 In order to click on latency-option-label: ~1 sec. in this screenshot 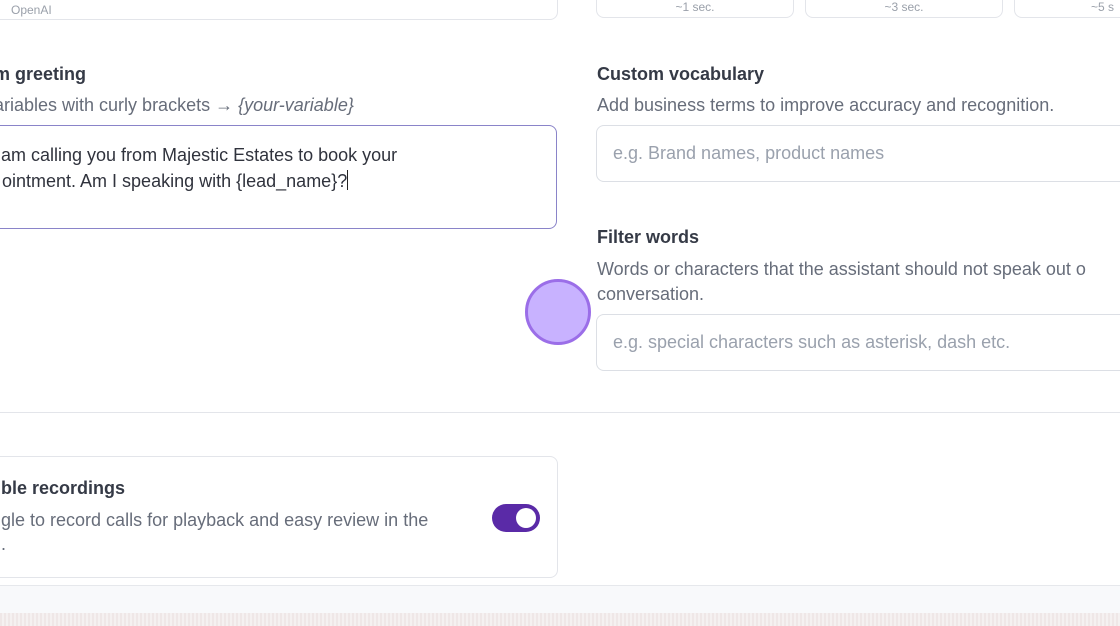, I will do `click(695, 7)`.